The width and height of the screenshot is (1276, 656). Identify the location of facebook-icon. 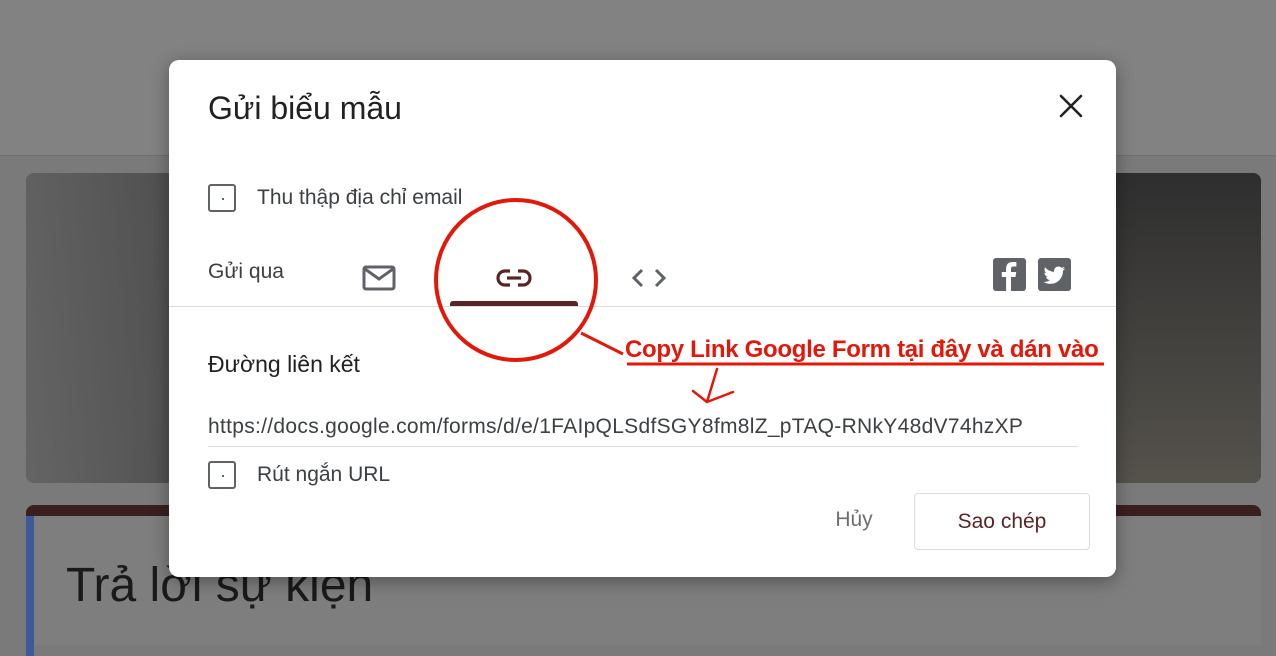
(1009, 276).